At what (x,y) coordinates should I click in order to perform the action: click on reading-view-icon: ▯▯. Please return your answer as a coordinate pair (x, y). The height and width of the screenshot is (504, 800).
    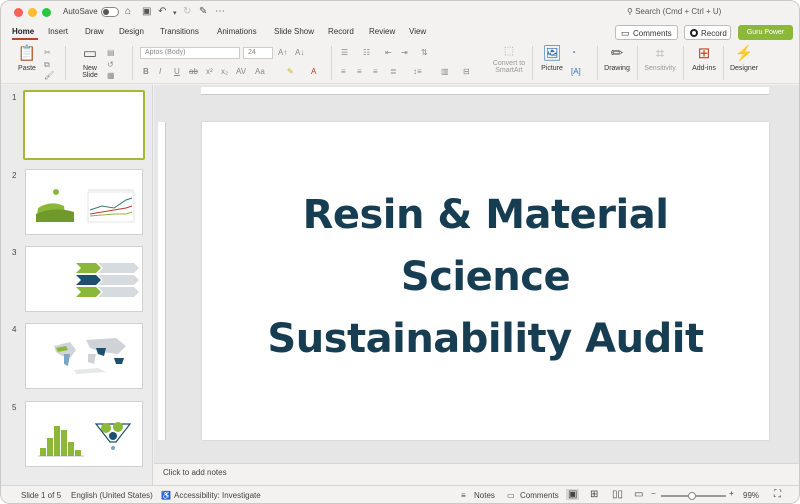
    Looking at the image, I should click on (617, 494).